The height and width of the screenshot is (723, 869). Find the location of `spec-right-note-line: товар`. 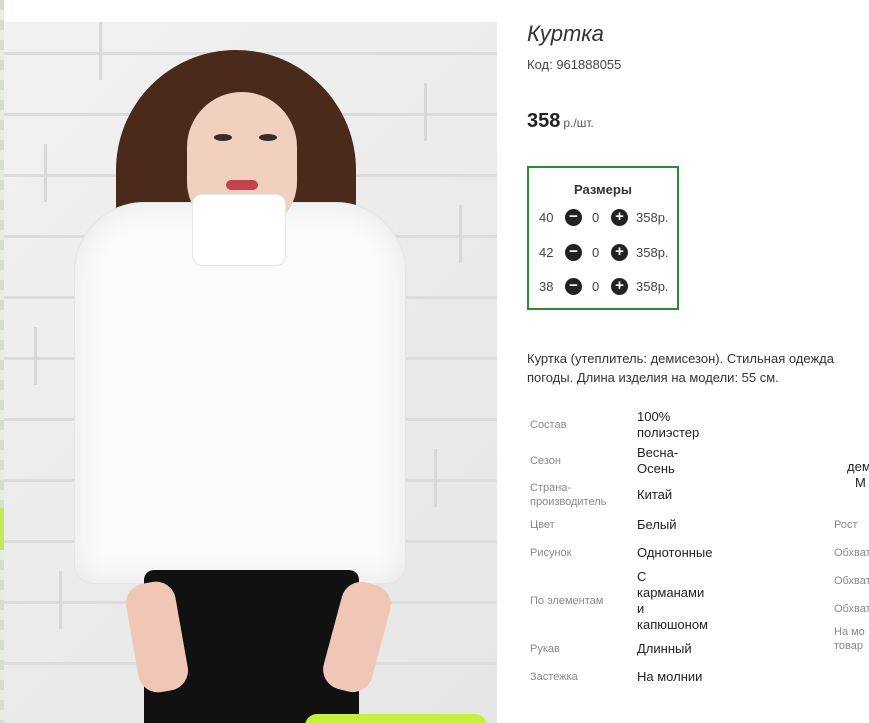

spec-right-note-line: товар is located at coordinates (848, 646).